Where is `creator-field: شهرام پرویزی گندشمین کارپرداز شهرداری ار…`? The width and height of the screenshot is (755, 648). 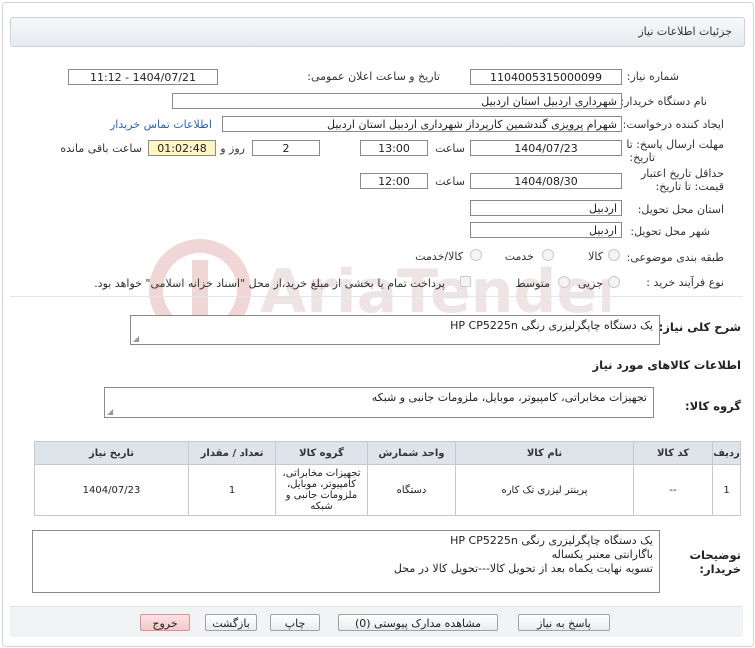
creator-field: شهرام پرویزی گندشمین کارپرداز شهرداری ار… is located at coordinates (422, 124).